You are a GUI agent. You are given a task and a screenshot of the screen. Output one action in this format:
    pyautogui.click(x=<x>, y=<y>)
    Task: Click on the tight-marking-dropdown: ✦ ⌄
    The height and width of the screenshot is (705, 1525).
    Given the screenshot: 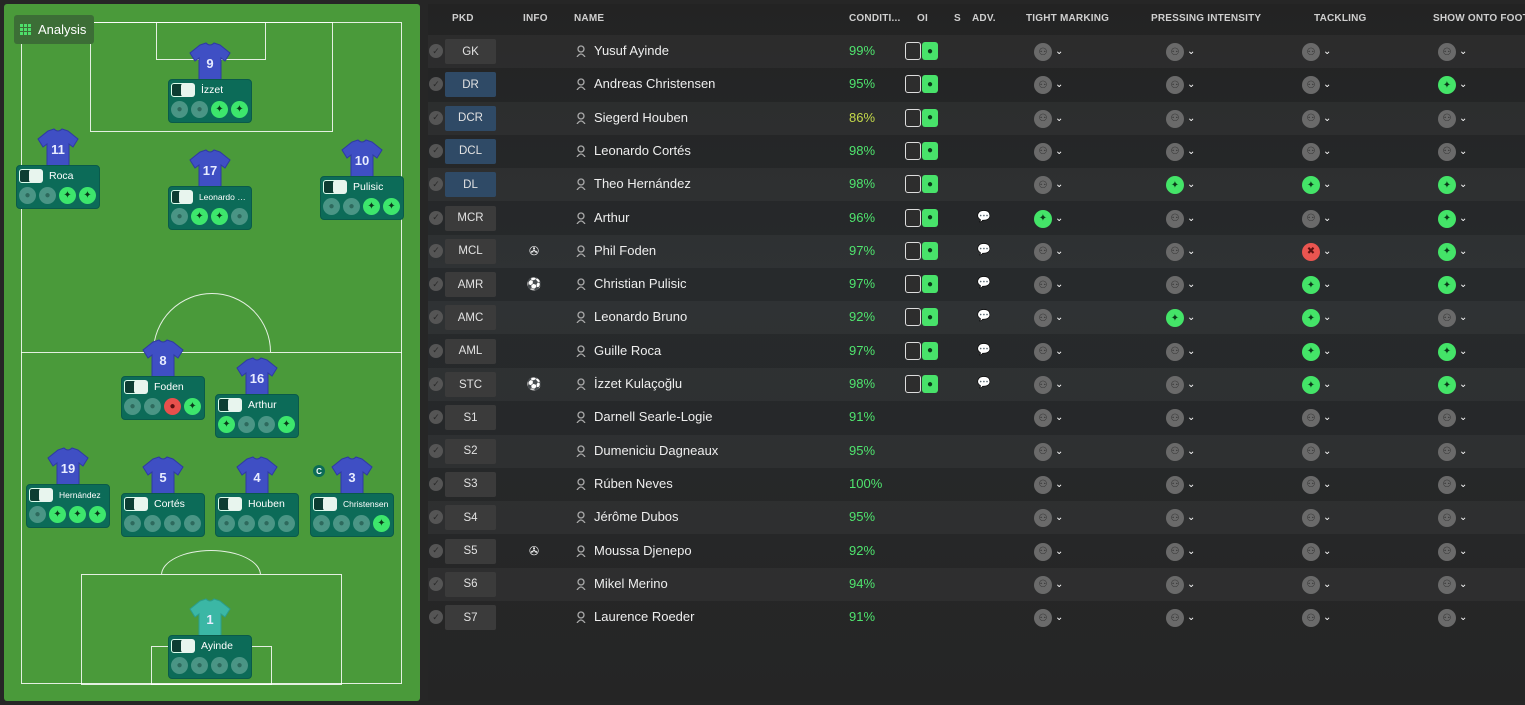 What is the action you would take?
    pyautogui.click(x=1049, y=219)
    